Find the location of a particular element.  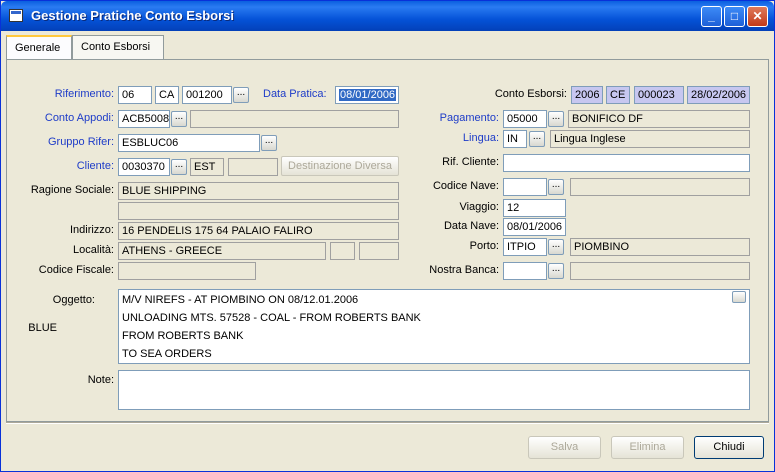

title-bar: Gestione Pratiche Conto Esborsi _ □ ✕ is located at coordinates (387, 16).